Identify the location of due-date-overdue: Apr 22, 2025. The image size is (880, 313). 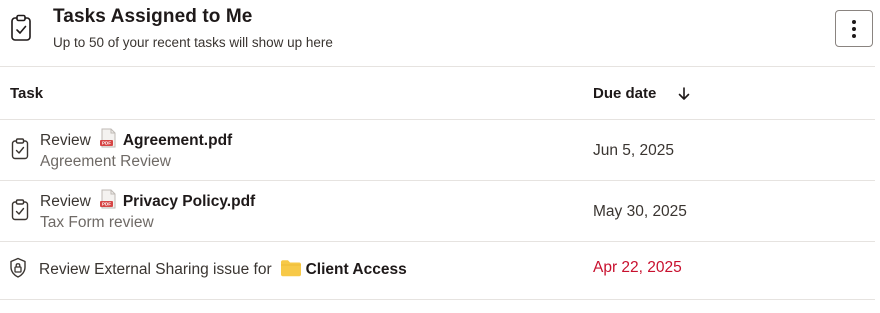
(637, 267).